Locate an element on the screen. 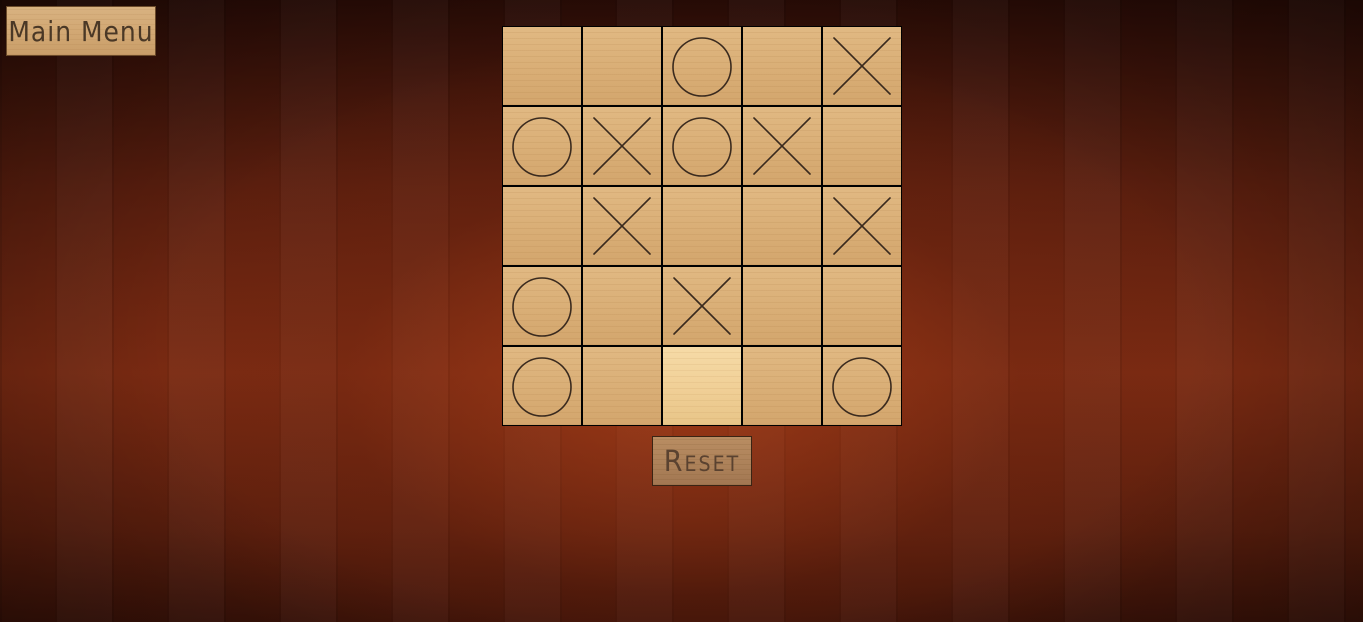  main-menu-button: Main Menu is located at coordinates (81, 31).